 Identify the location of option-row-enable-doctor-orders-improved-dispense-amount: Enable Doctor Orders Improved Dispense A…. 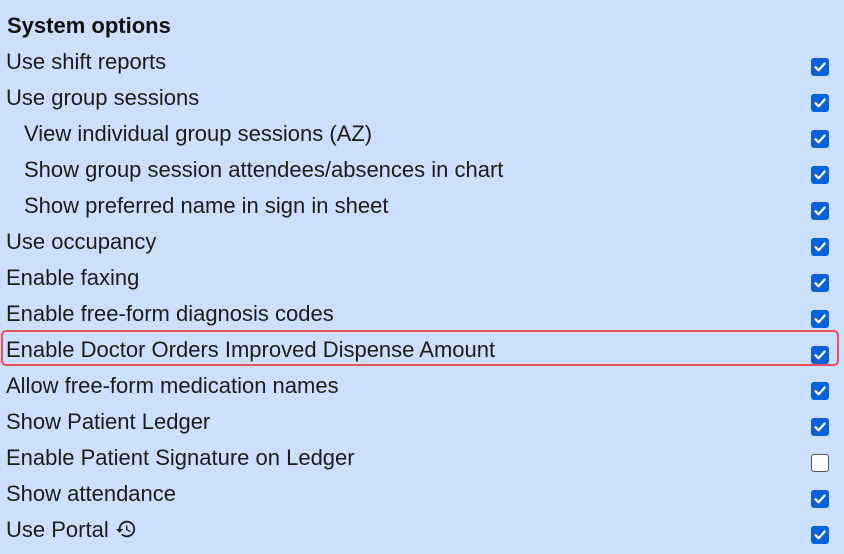
(422, 349).